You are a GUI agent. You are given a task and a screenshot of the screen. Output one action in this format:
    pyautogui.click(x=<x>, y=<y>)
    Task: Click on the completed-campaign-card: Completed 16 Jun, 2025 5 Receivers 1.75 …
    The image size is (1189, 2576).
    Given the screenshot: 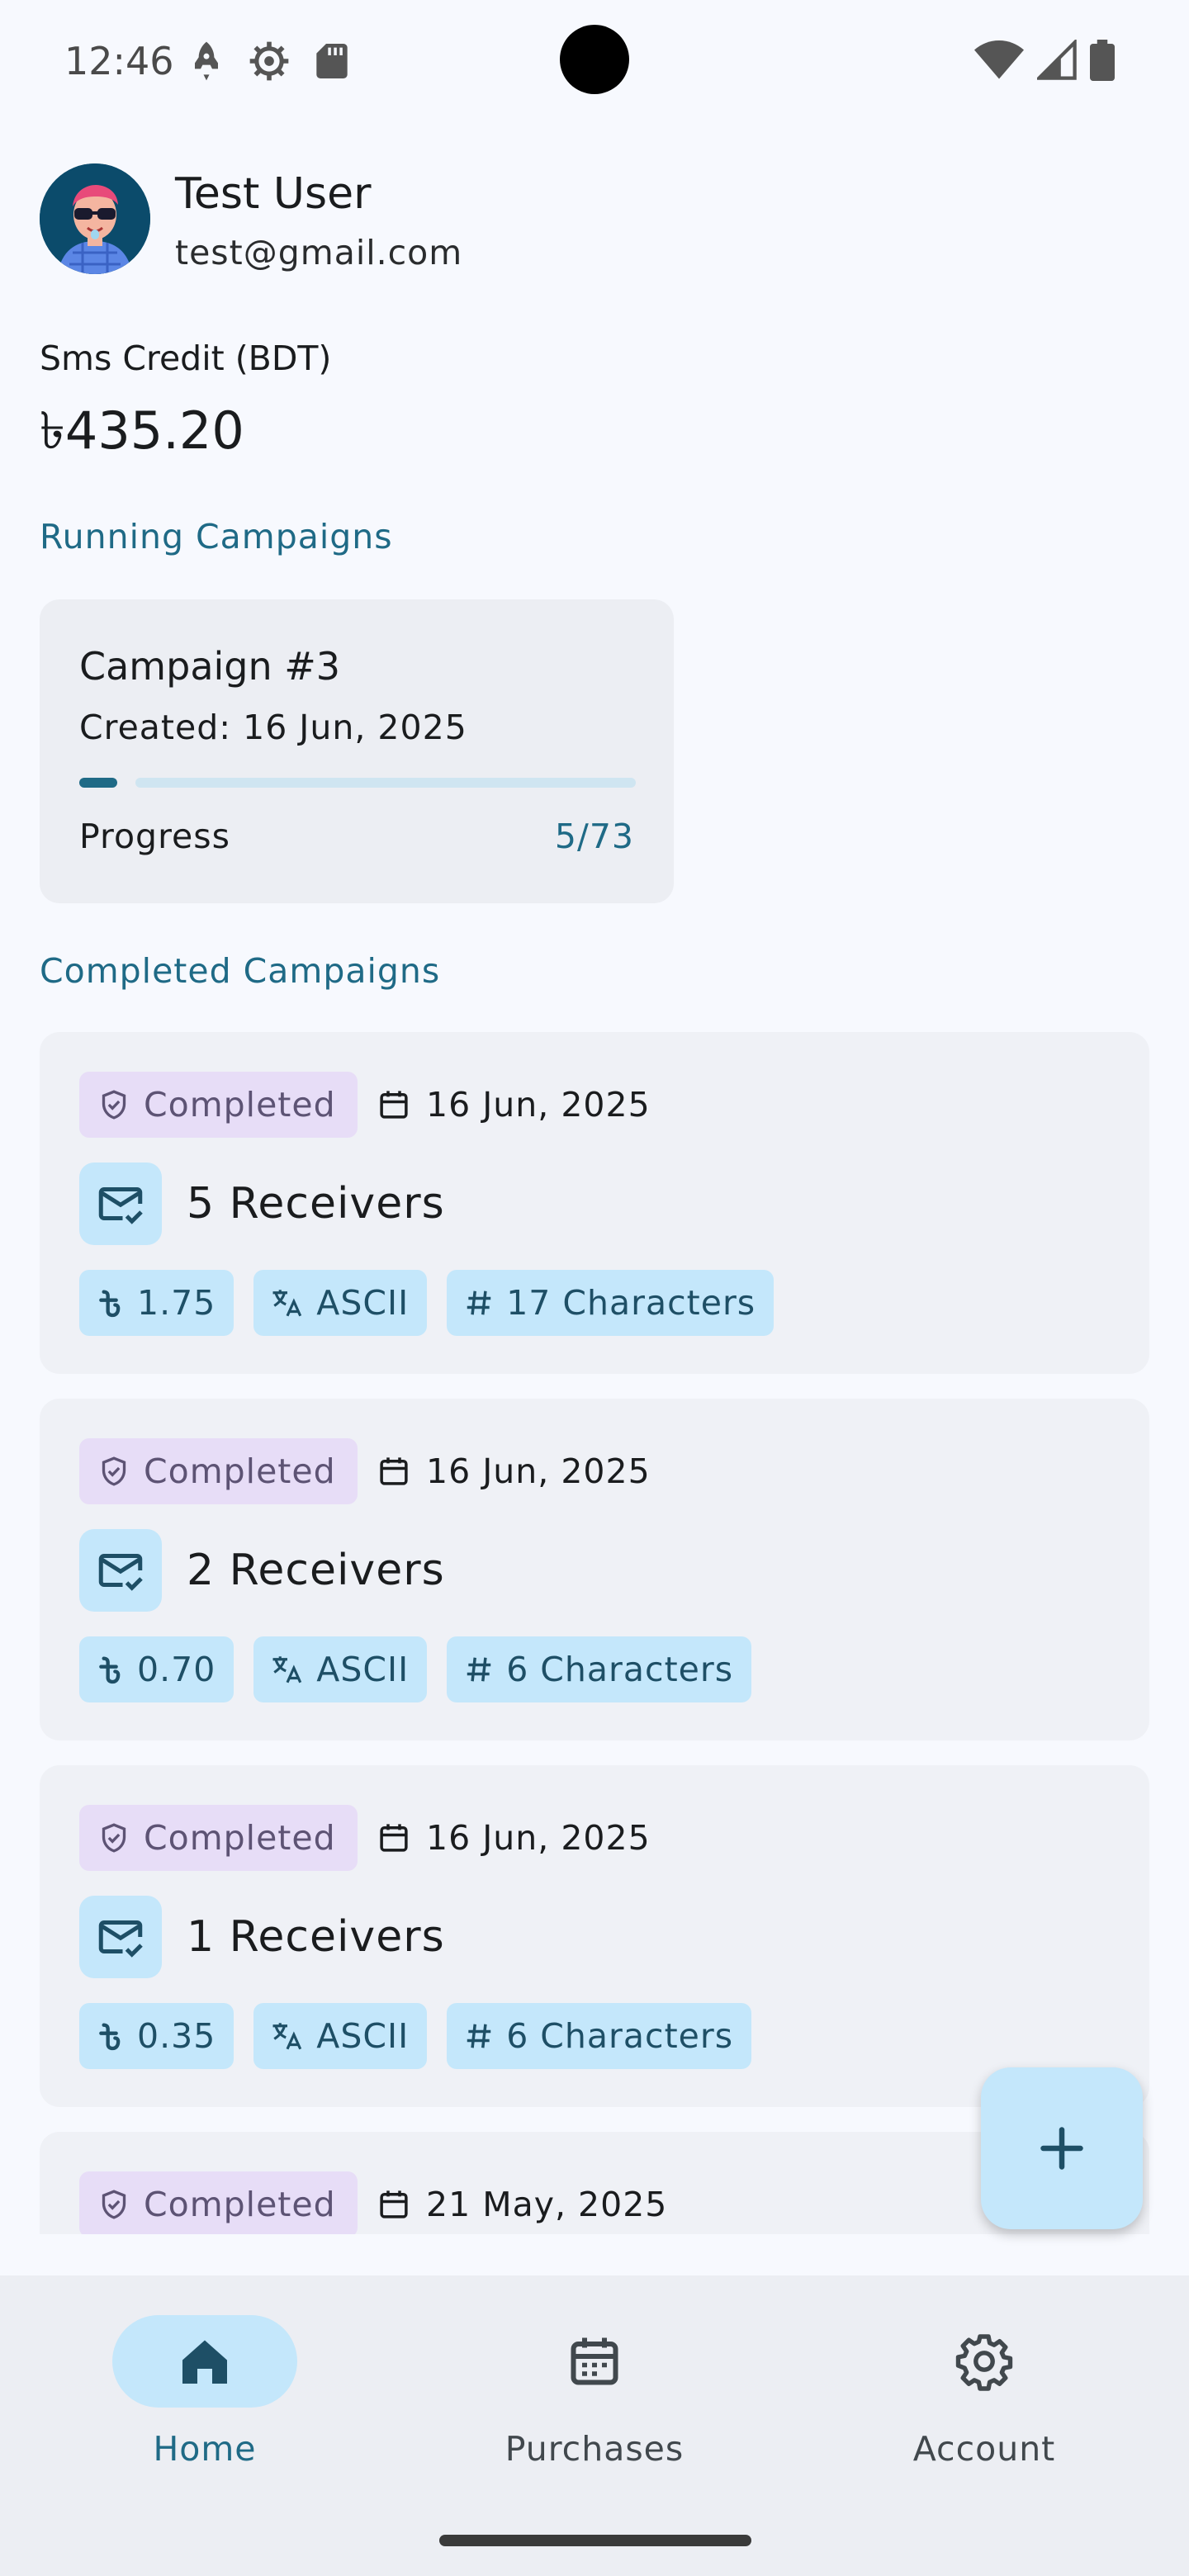 What is the action you would take?
    pyautogui.click(x=594, y=1203)
    